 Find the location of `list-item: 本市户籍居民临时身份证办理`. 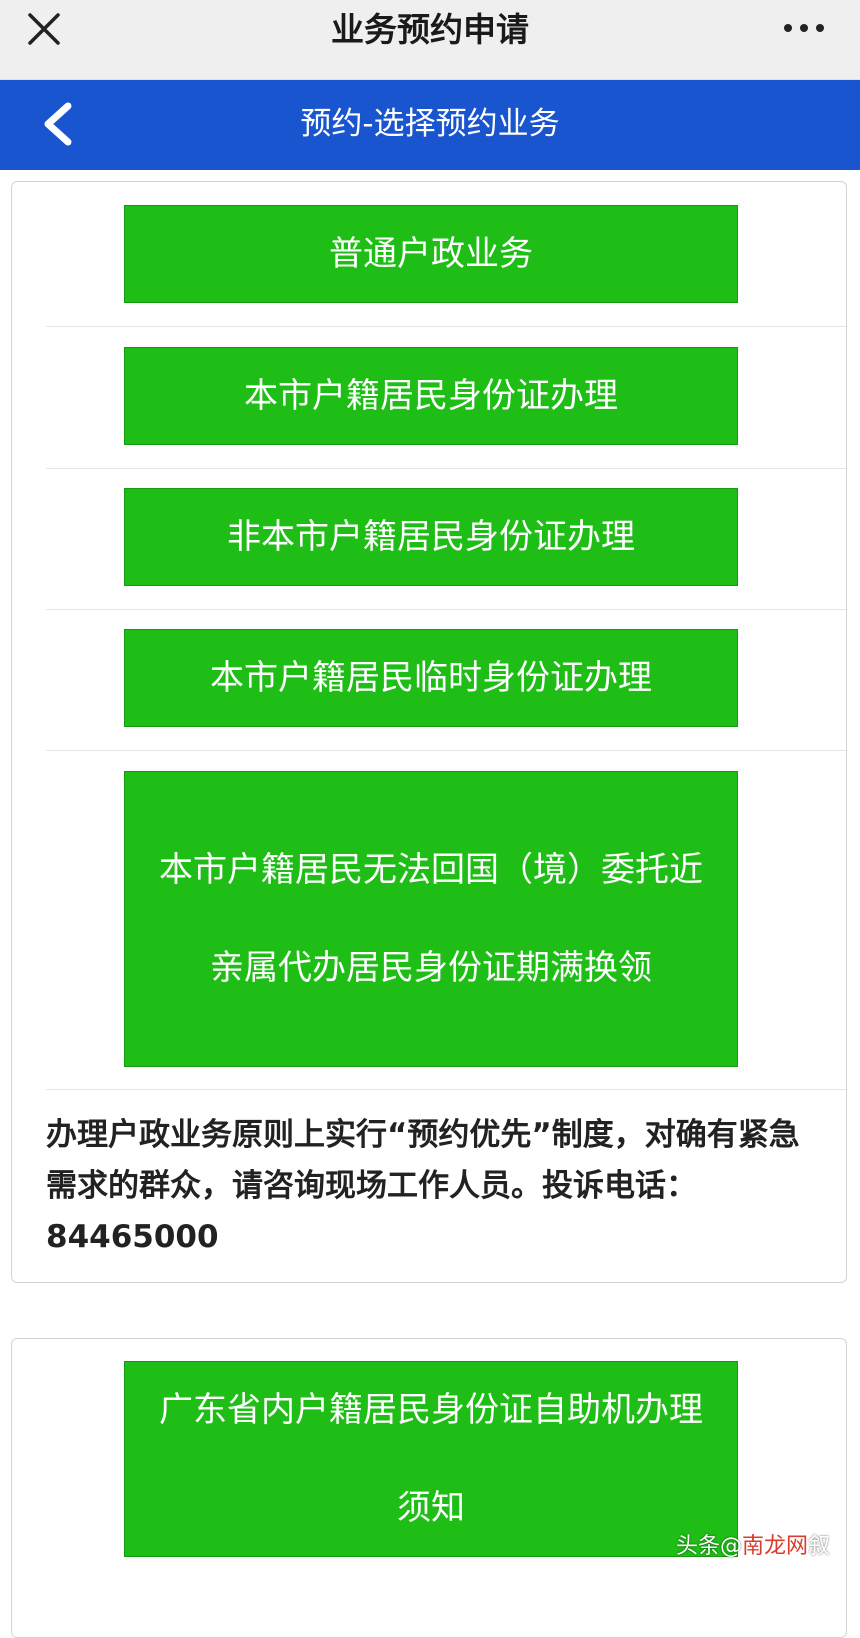

list-item: 本市户籍居民临时身份证办理 is located at coordinates (446, 680).